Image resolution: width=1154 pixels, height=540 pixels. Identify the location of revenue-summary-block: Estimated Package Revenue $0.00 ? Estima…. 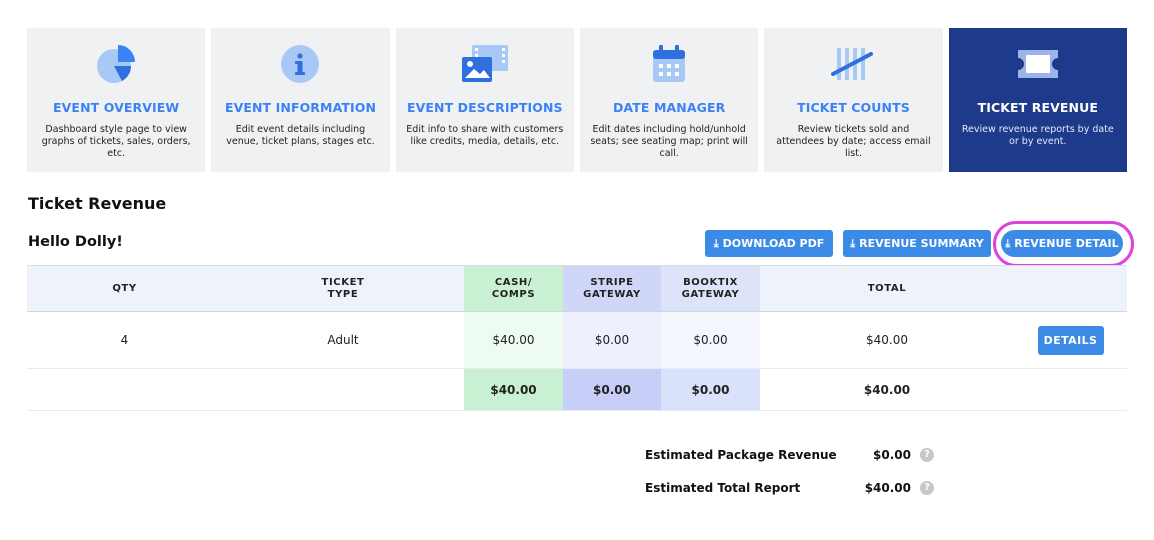
(795, 471).